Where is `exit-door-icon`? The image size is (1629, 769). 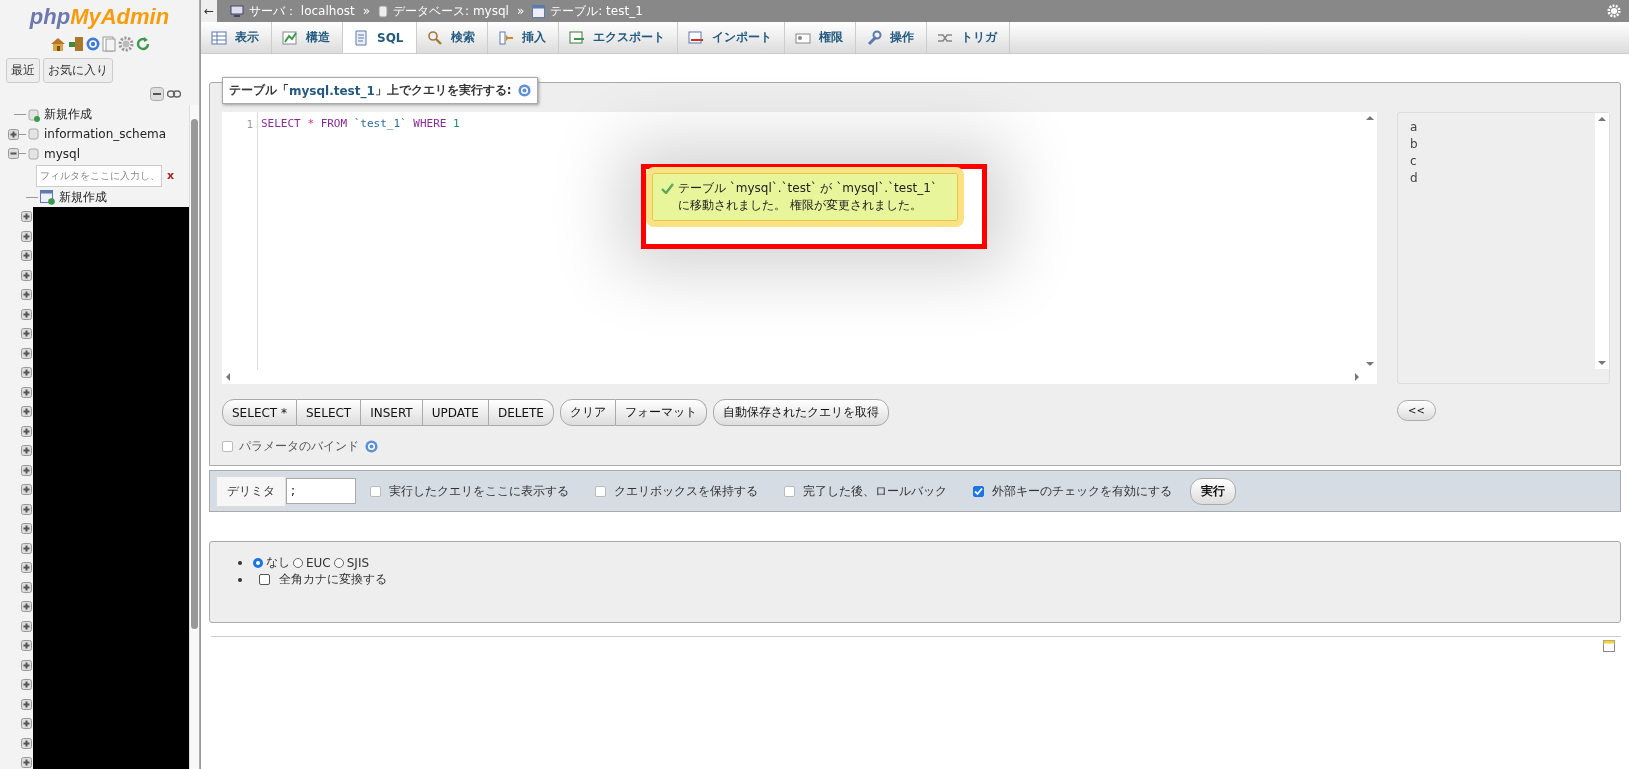
exit-door-icon is located at coordinates (75, 44).